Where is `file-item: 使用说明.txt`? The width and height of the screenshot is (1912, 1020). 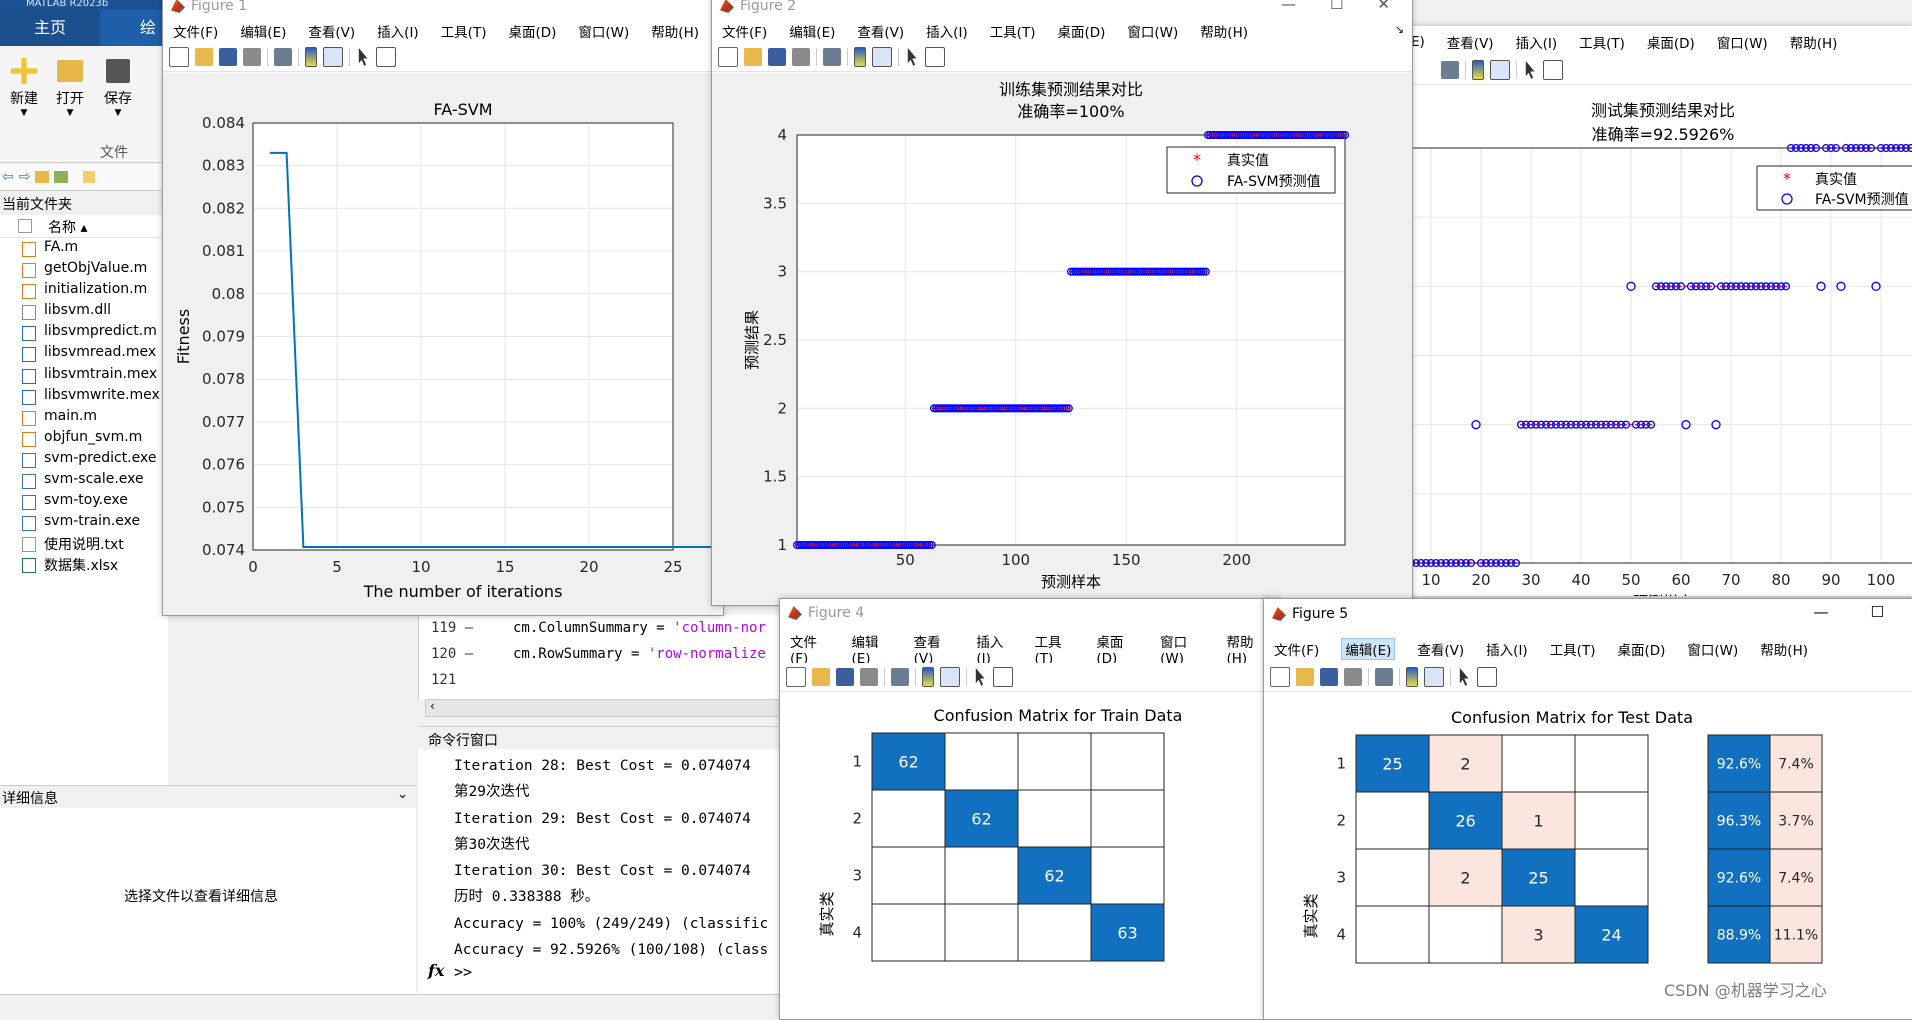
file-item: 使用说明.txt is located at coordinates (84, 543).